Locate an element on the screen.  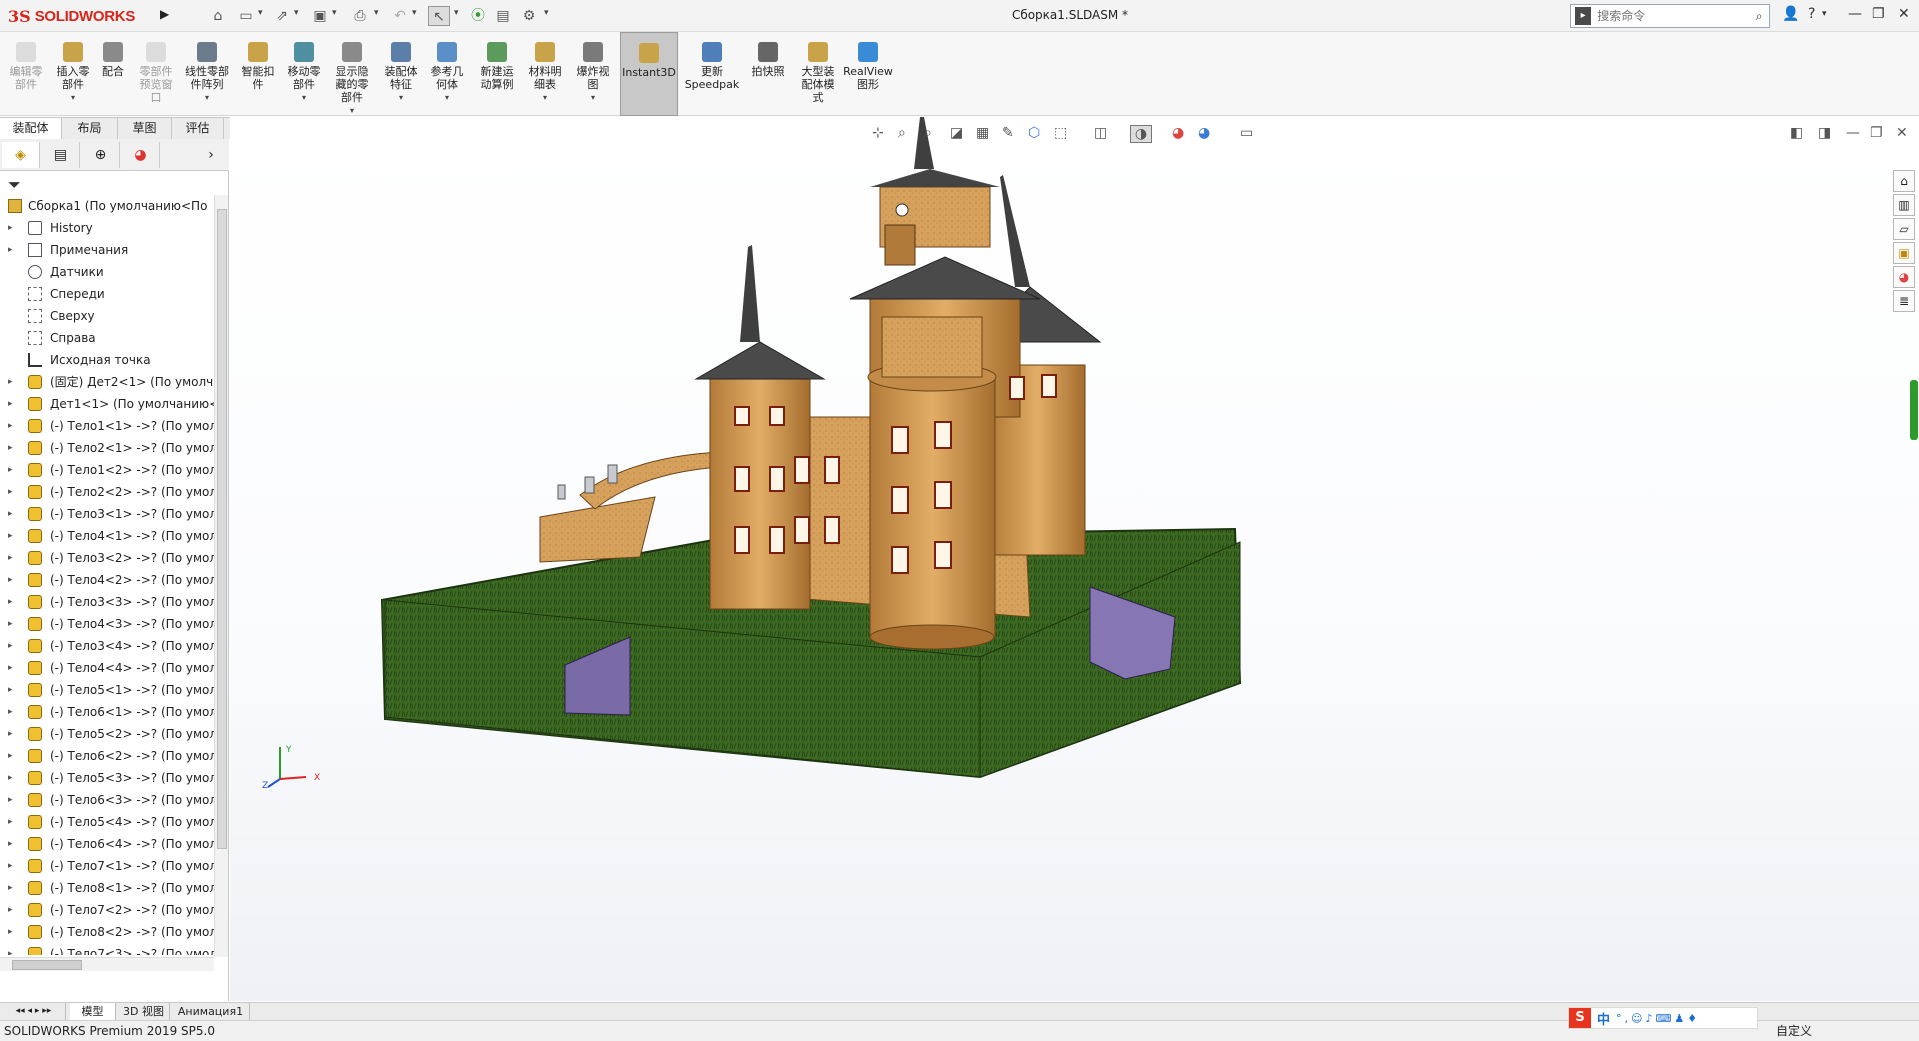
options-dropdown-icon: ▾ is located at coordinates (546, 13).